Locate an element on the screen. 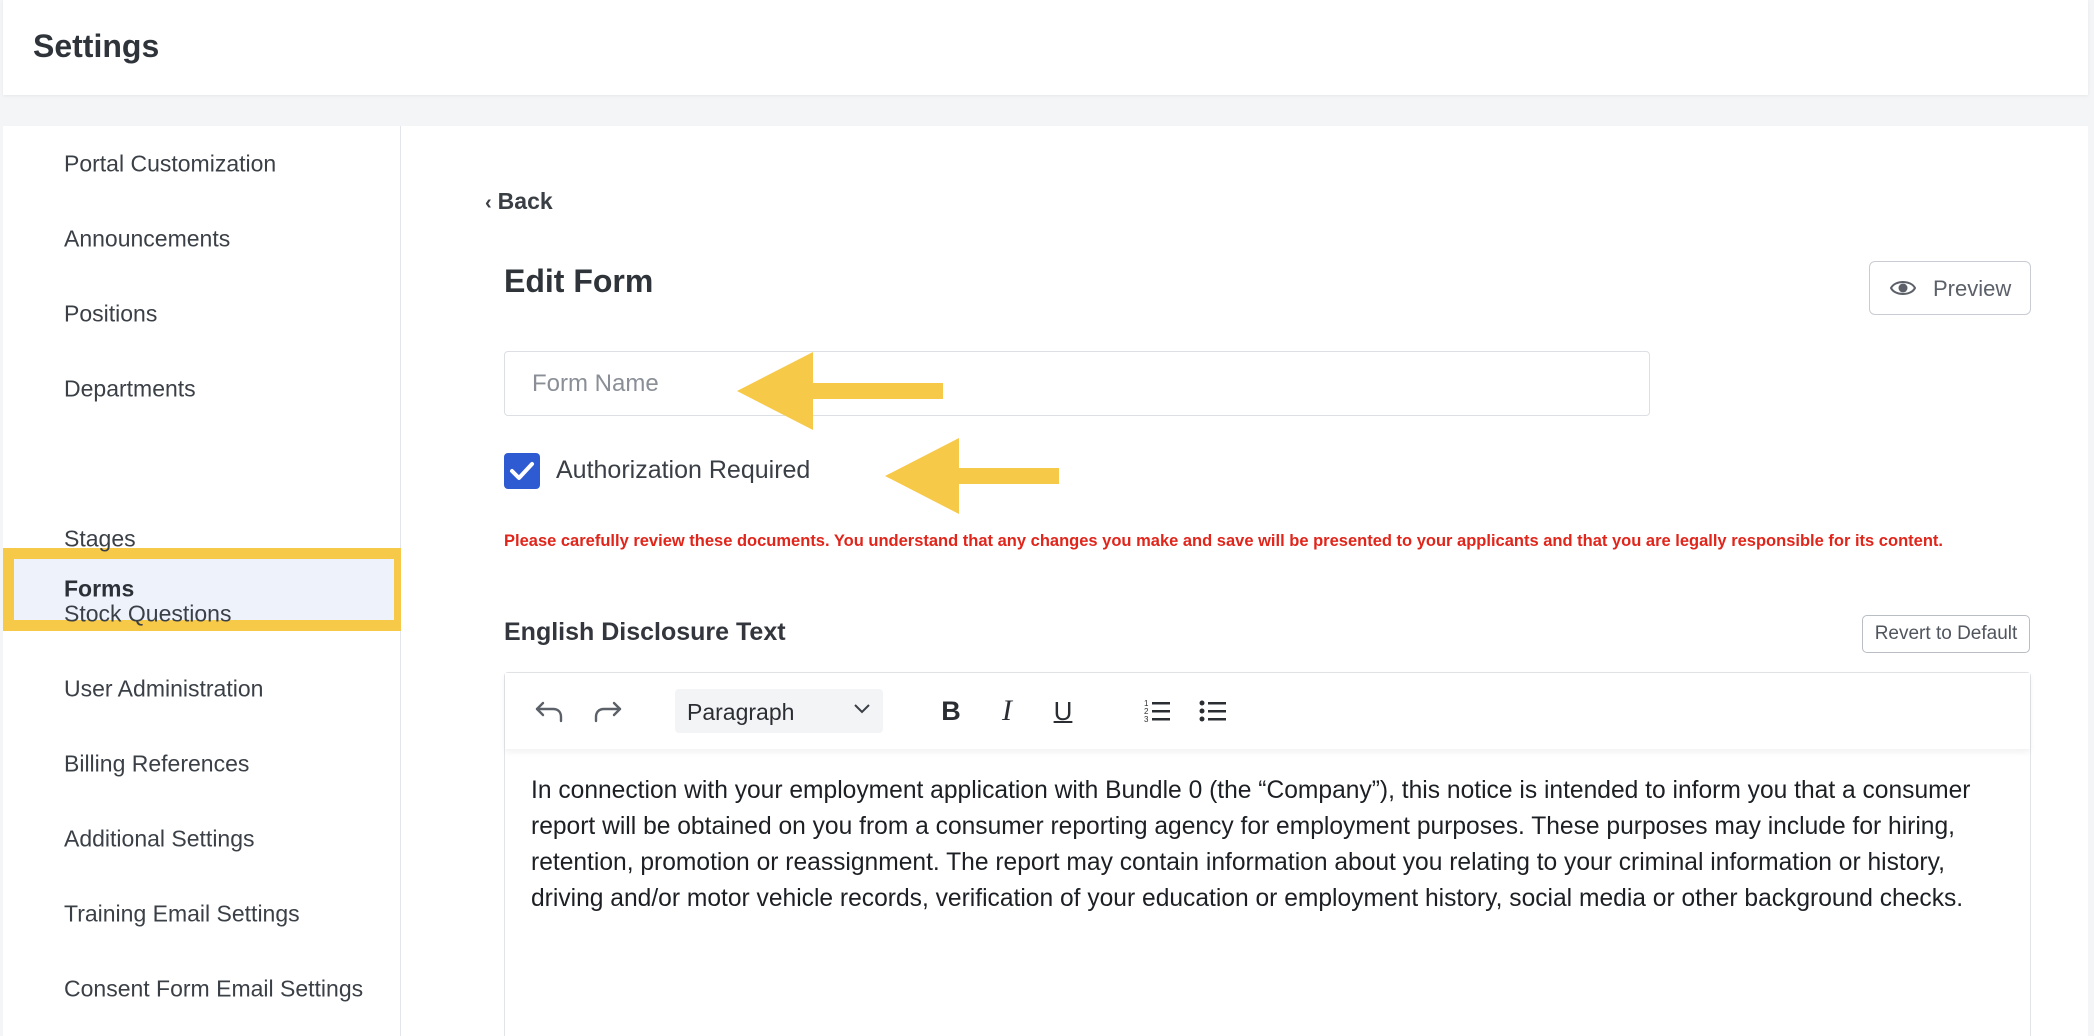  sidebar-item-stock-questions: Stock Questions is located at coordinates (202, 613).